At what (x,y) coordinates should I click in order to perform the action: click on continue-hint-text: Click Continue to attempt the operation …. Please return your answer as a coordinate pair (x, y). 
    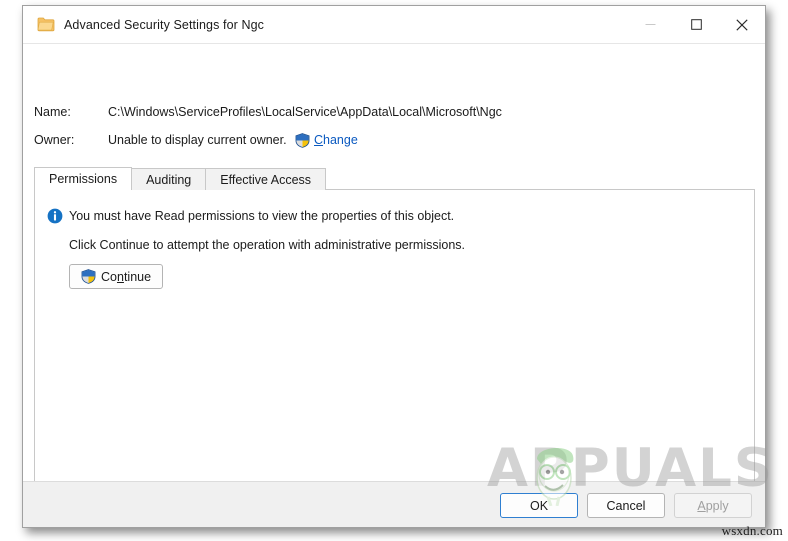
    Looking at the image, I should click on (267, 245).